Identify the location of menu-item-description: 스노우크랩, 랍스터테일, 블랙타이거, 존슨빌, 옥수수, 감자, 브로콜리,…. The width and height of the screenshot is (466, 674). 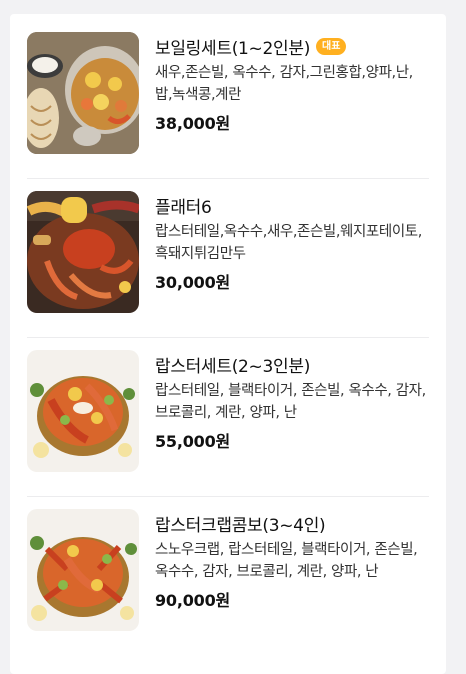
(286, 561).